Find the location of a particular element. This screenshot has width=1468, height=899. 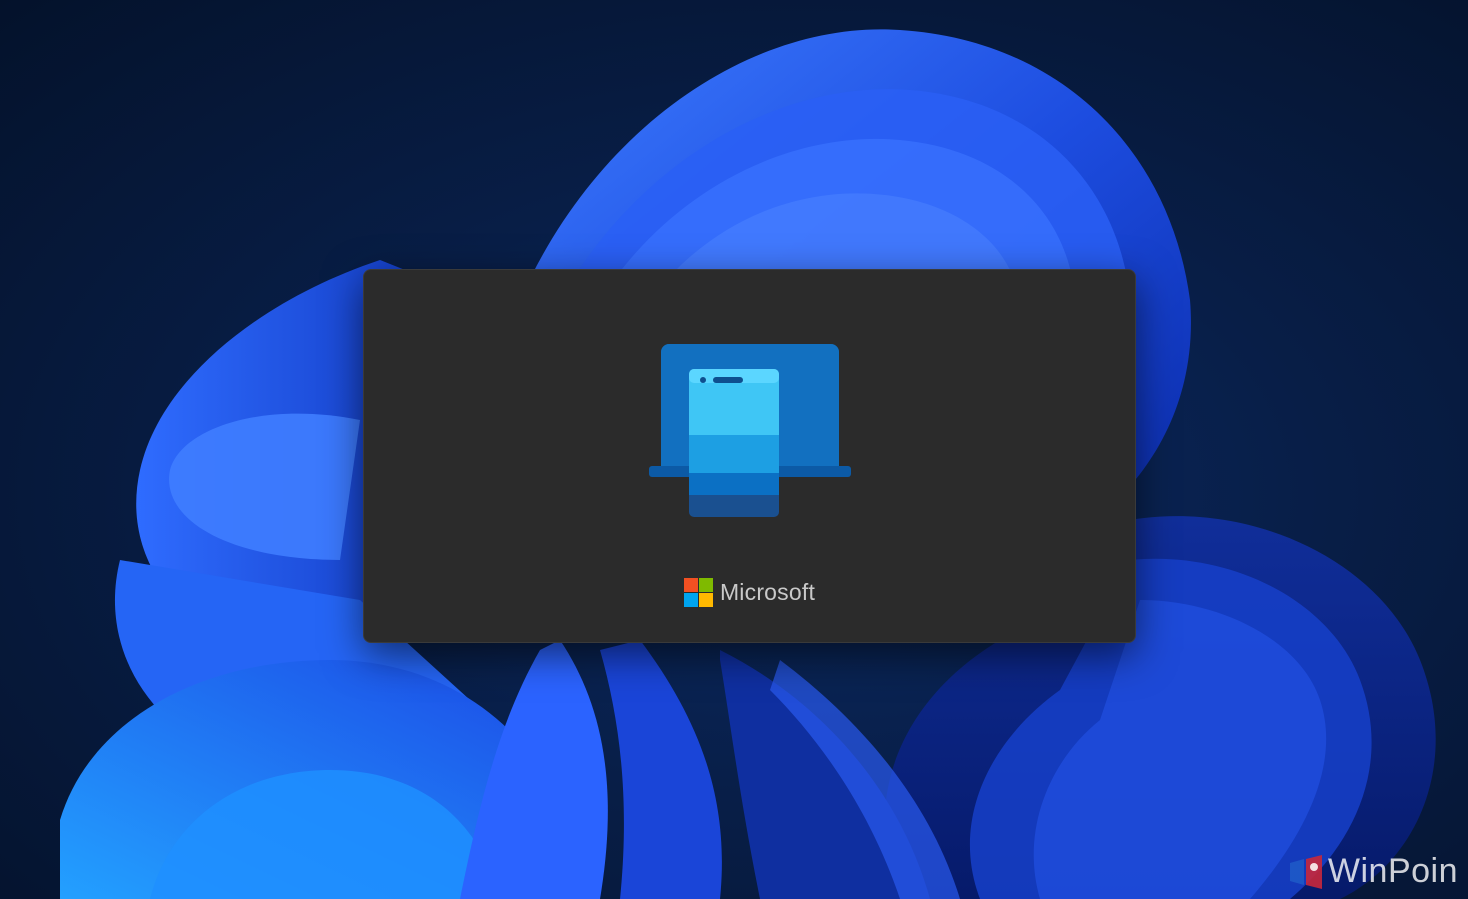

winpoin-watermark: WinPoin is located at coordinates (1373, 871).